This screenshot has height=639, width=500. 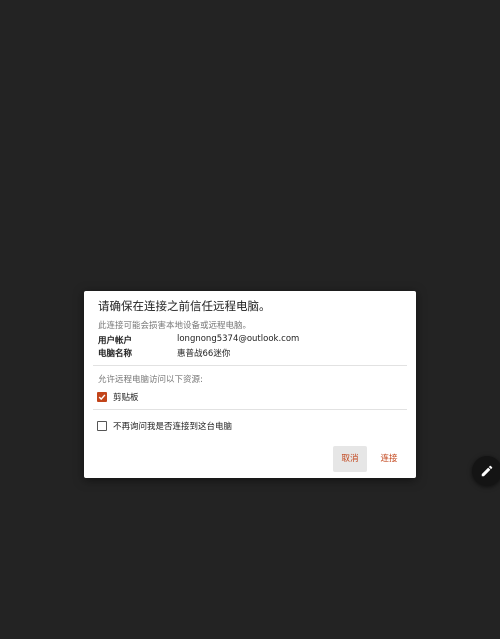 I want to click on clipboard-checkbox, so click(x=102, y=397).